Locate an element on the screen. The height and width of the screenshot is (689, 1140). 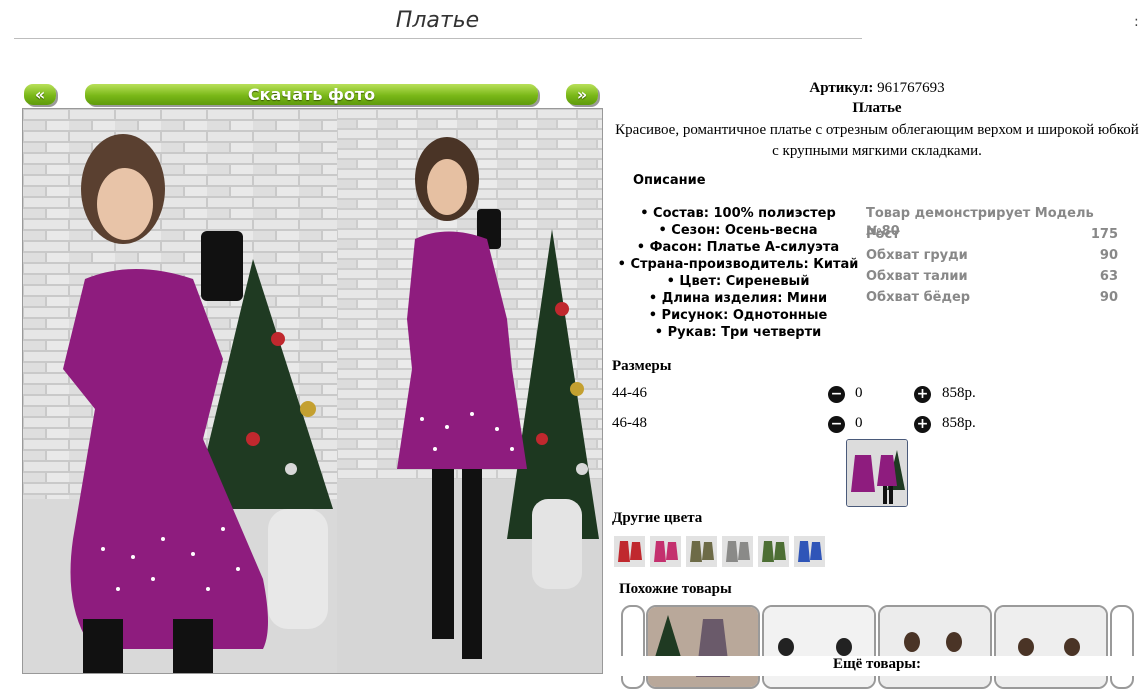
model-row-value: 63 is located at coordinates (1108, 276).